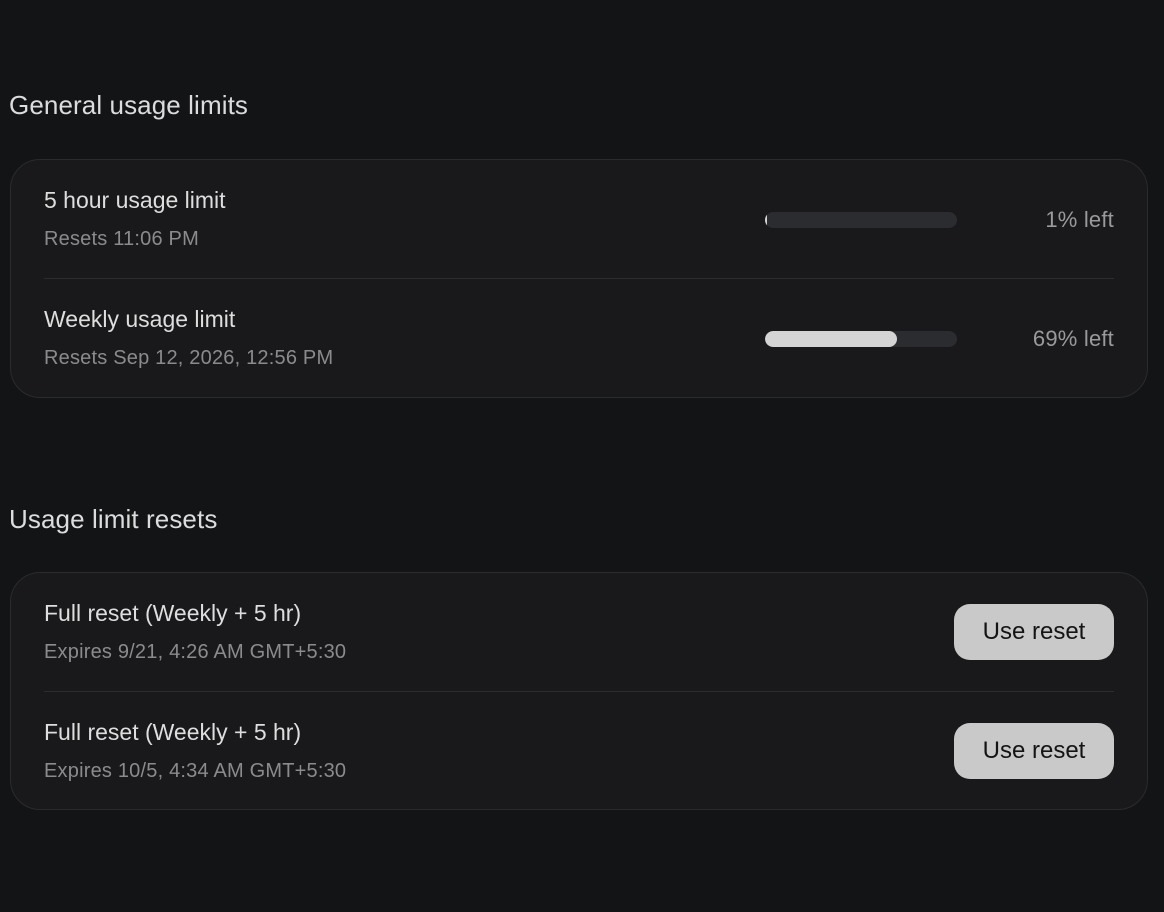 The image size is (1164, 912). Describe the element at coordinates (121, 239) in the screenshot. I see `usage-limit-reset-time: Resets 11:06 PM` at that location.